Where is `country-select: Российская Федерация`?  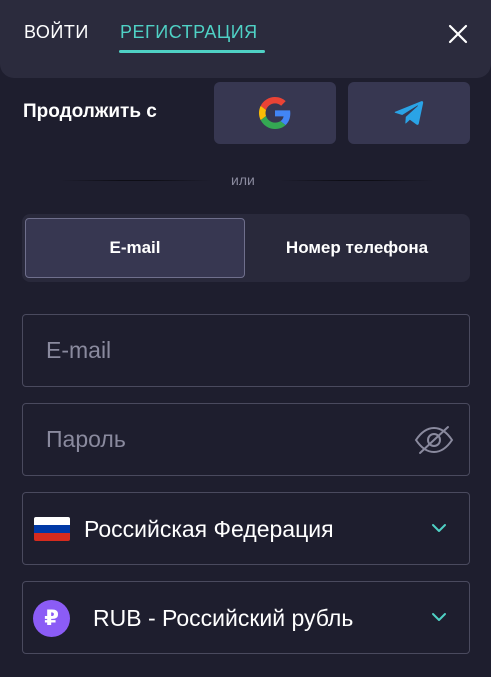 country-select: Российская Федерация is located at coordinates (246, 528).